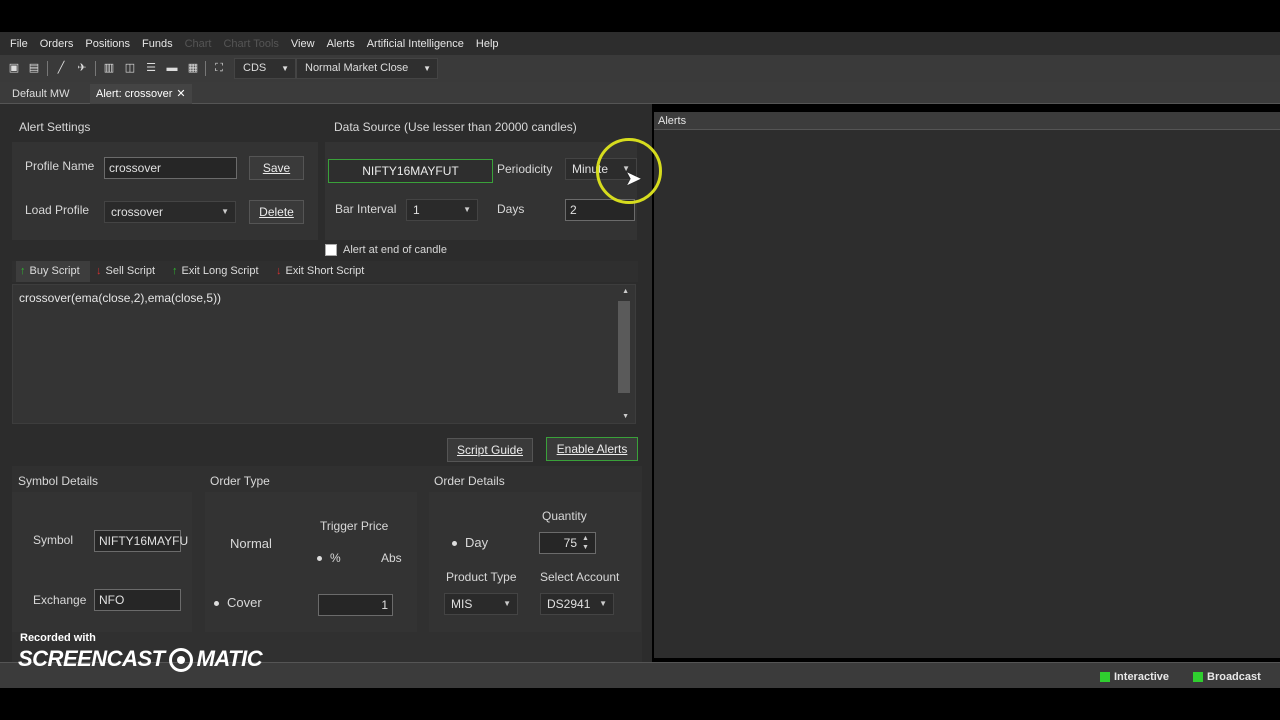 The height and width of the screenshot is (720, 1280). I want to click on scroll-down-icon: ▼, so click(625, 416).